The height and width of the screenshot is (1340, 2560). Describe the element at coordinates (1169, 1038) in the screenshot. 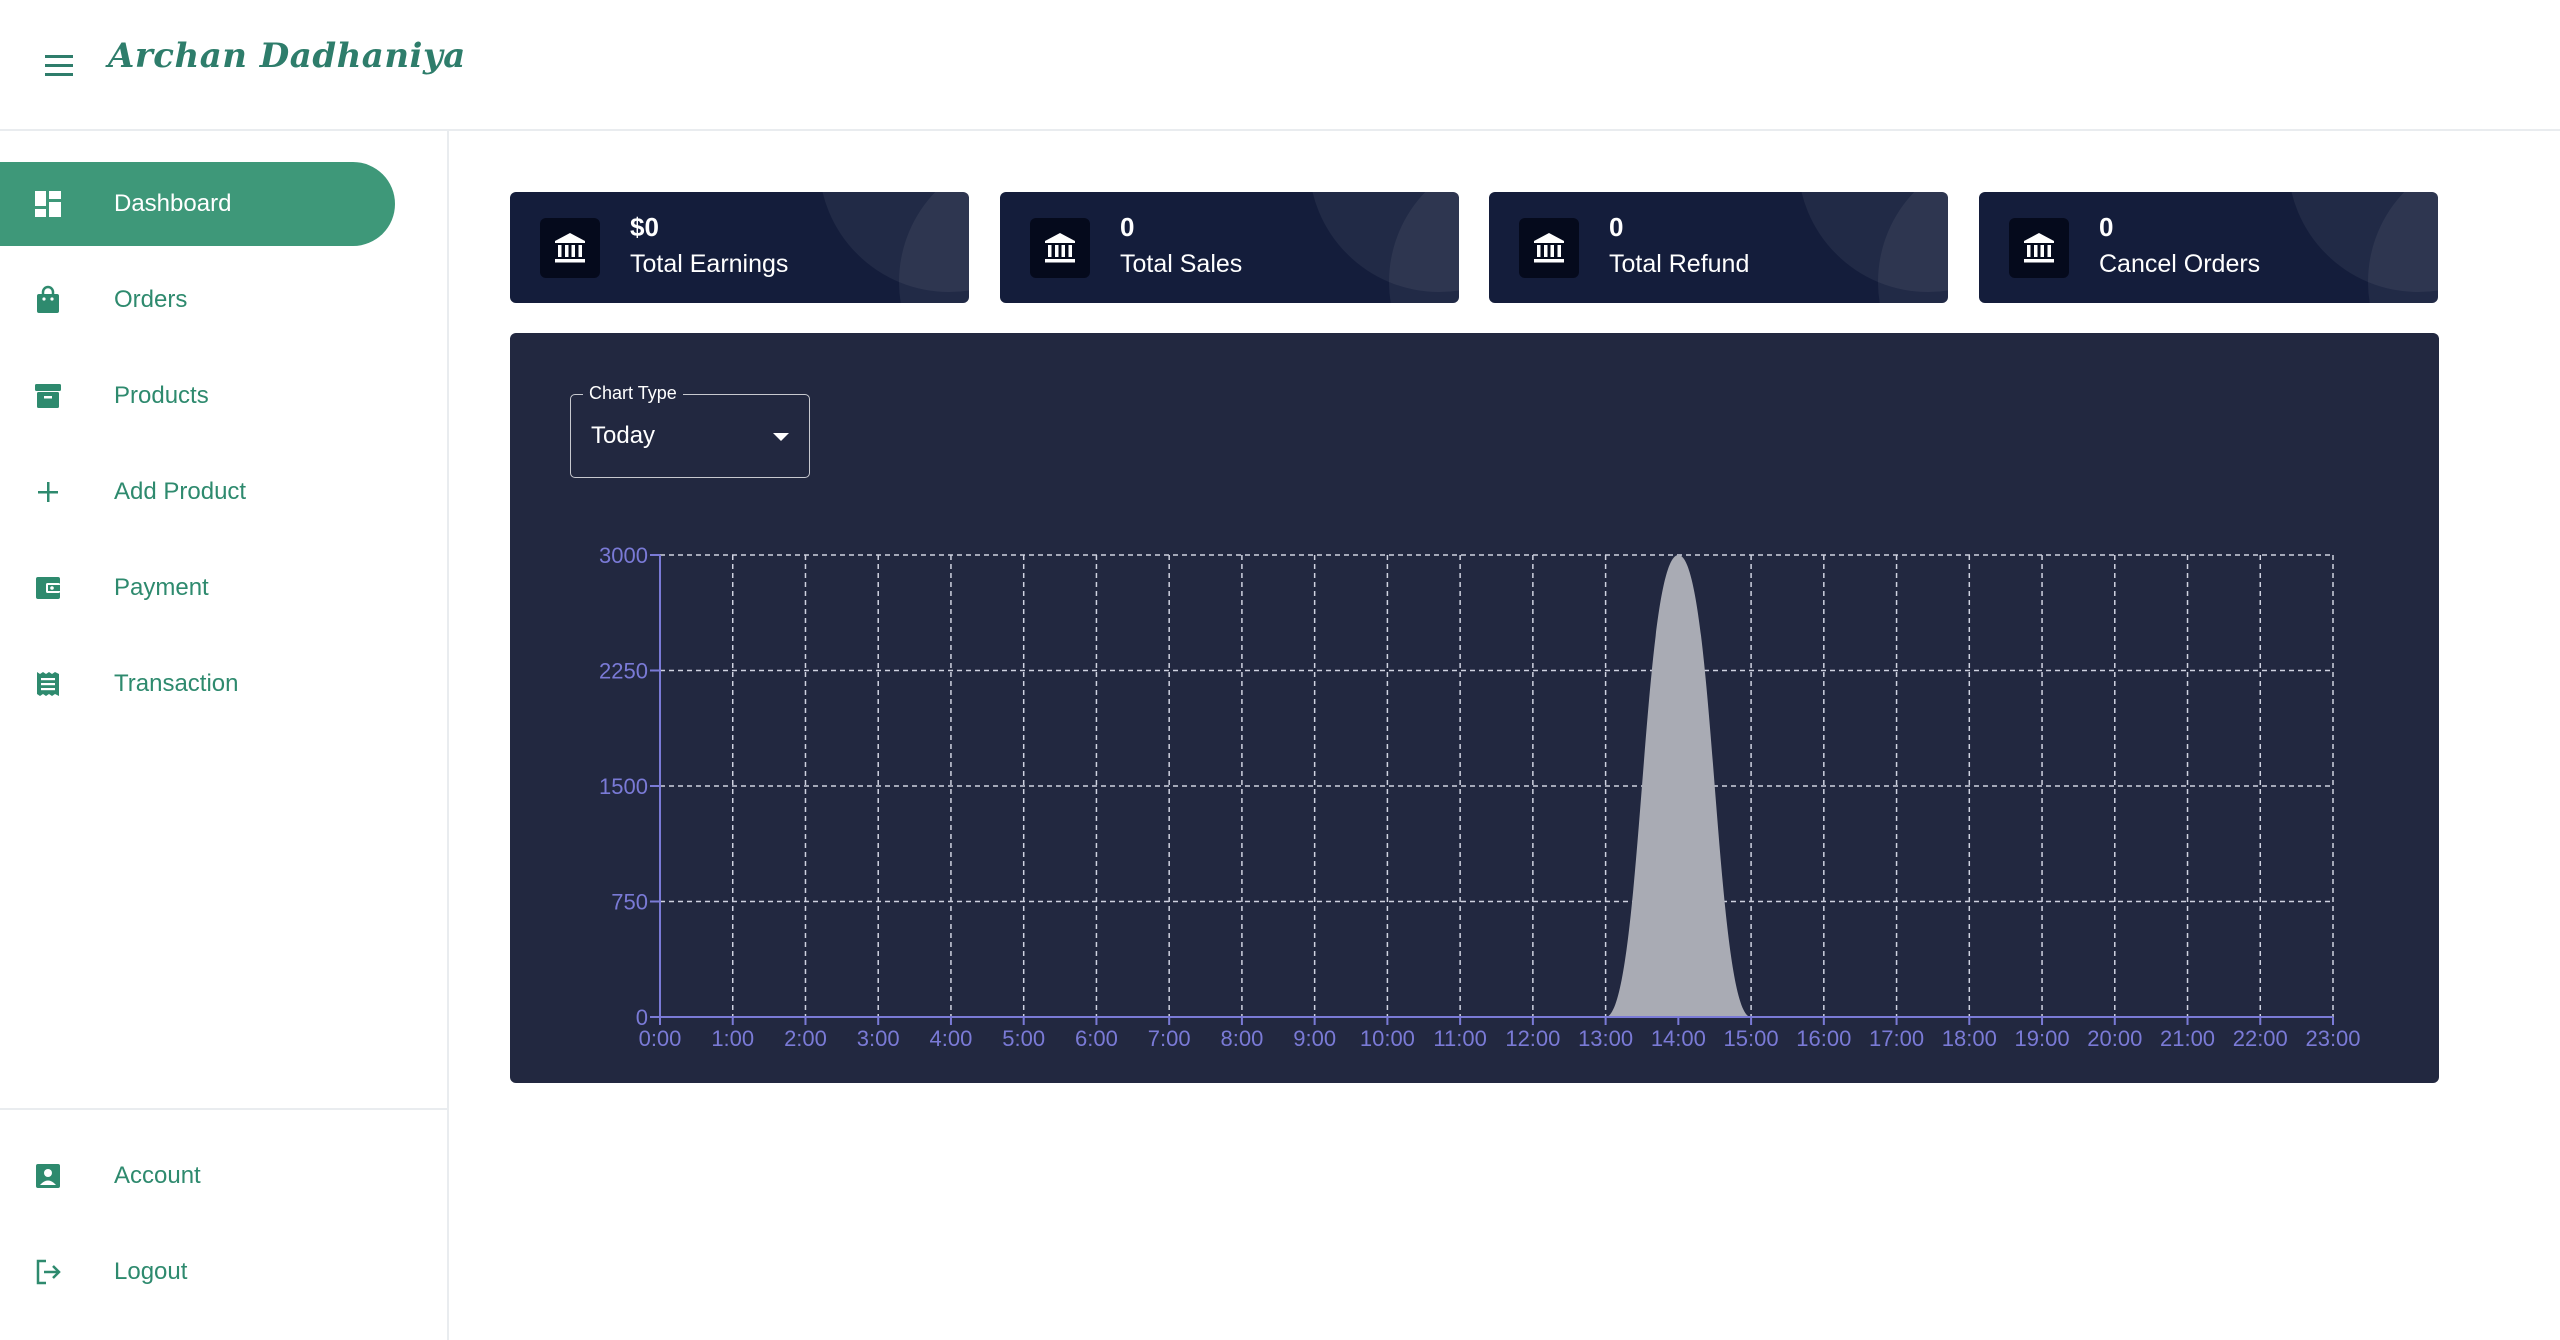

I see `x-tick-label: 7:00` at that location.